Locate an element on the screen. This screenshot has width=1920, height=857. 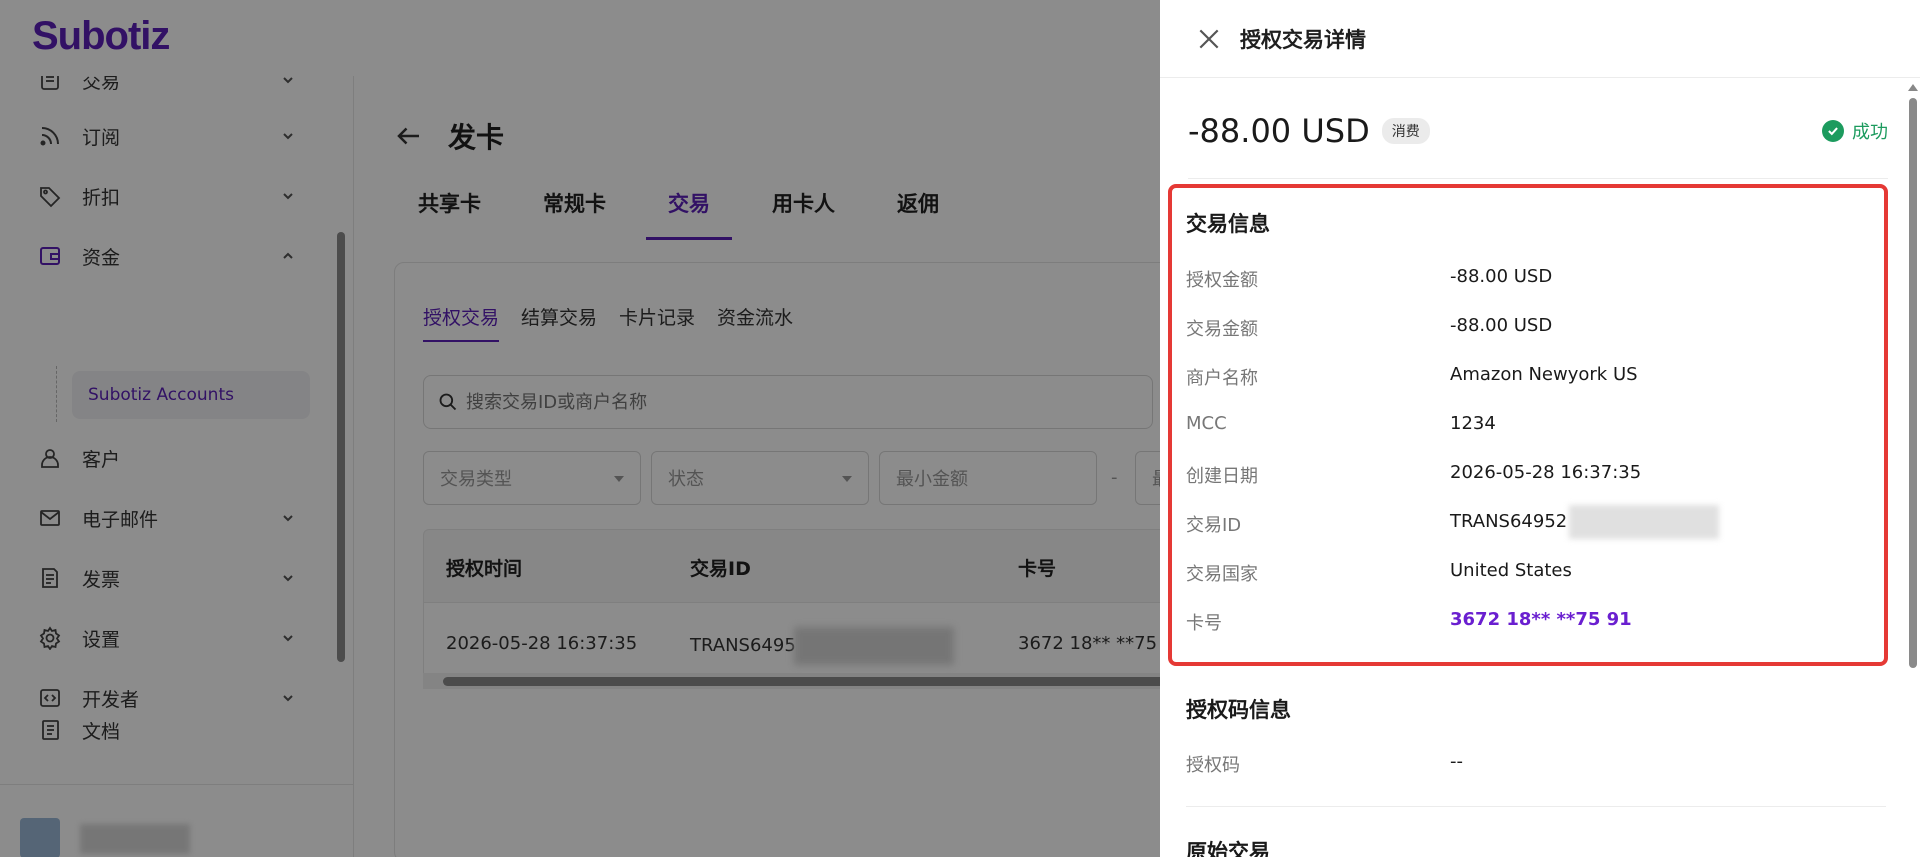
scroll-up-icon is located at coordinates (1913, 87).